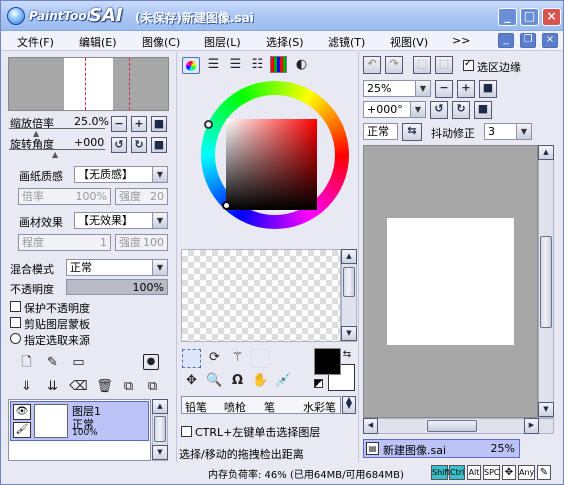 The image size is (564, 485). I want to click on rect-select-icon, so click(191, 358).